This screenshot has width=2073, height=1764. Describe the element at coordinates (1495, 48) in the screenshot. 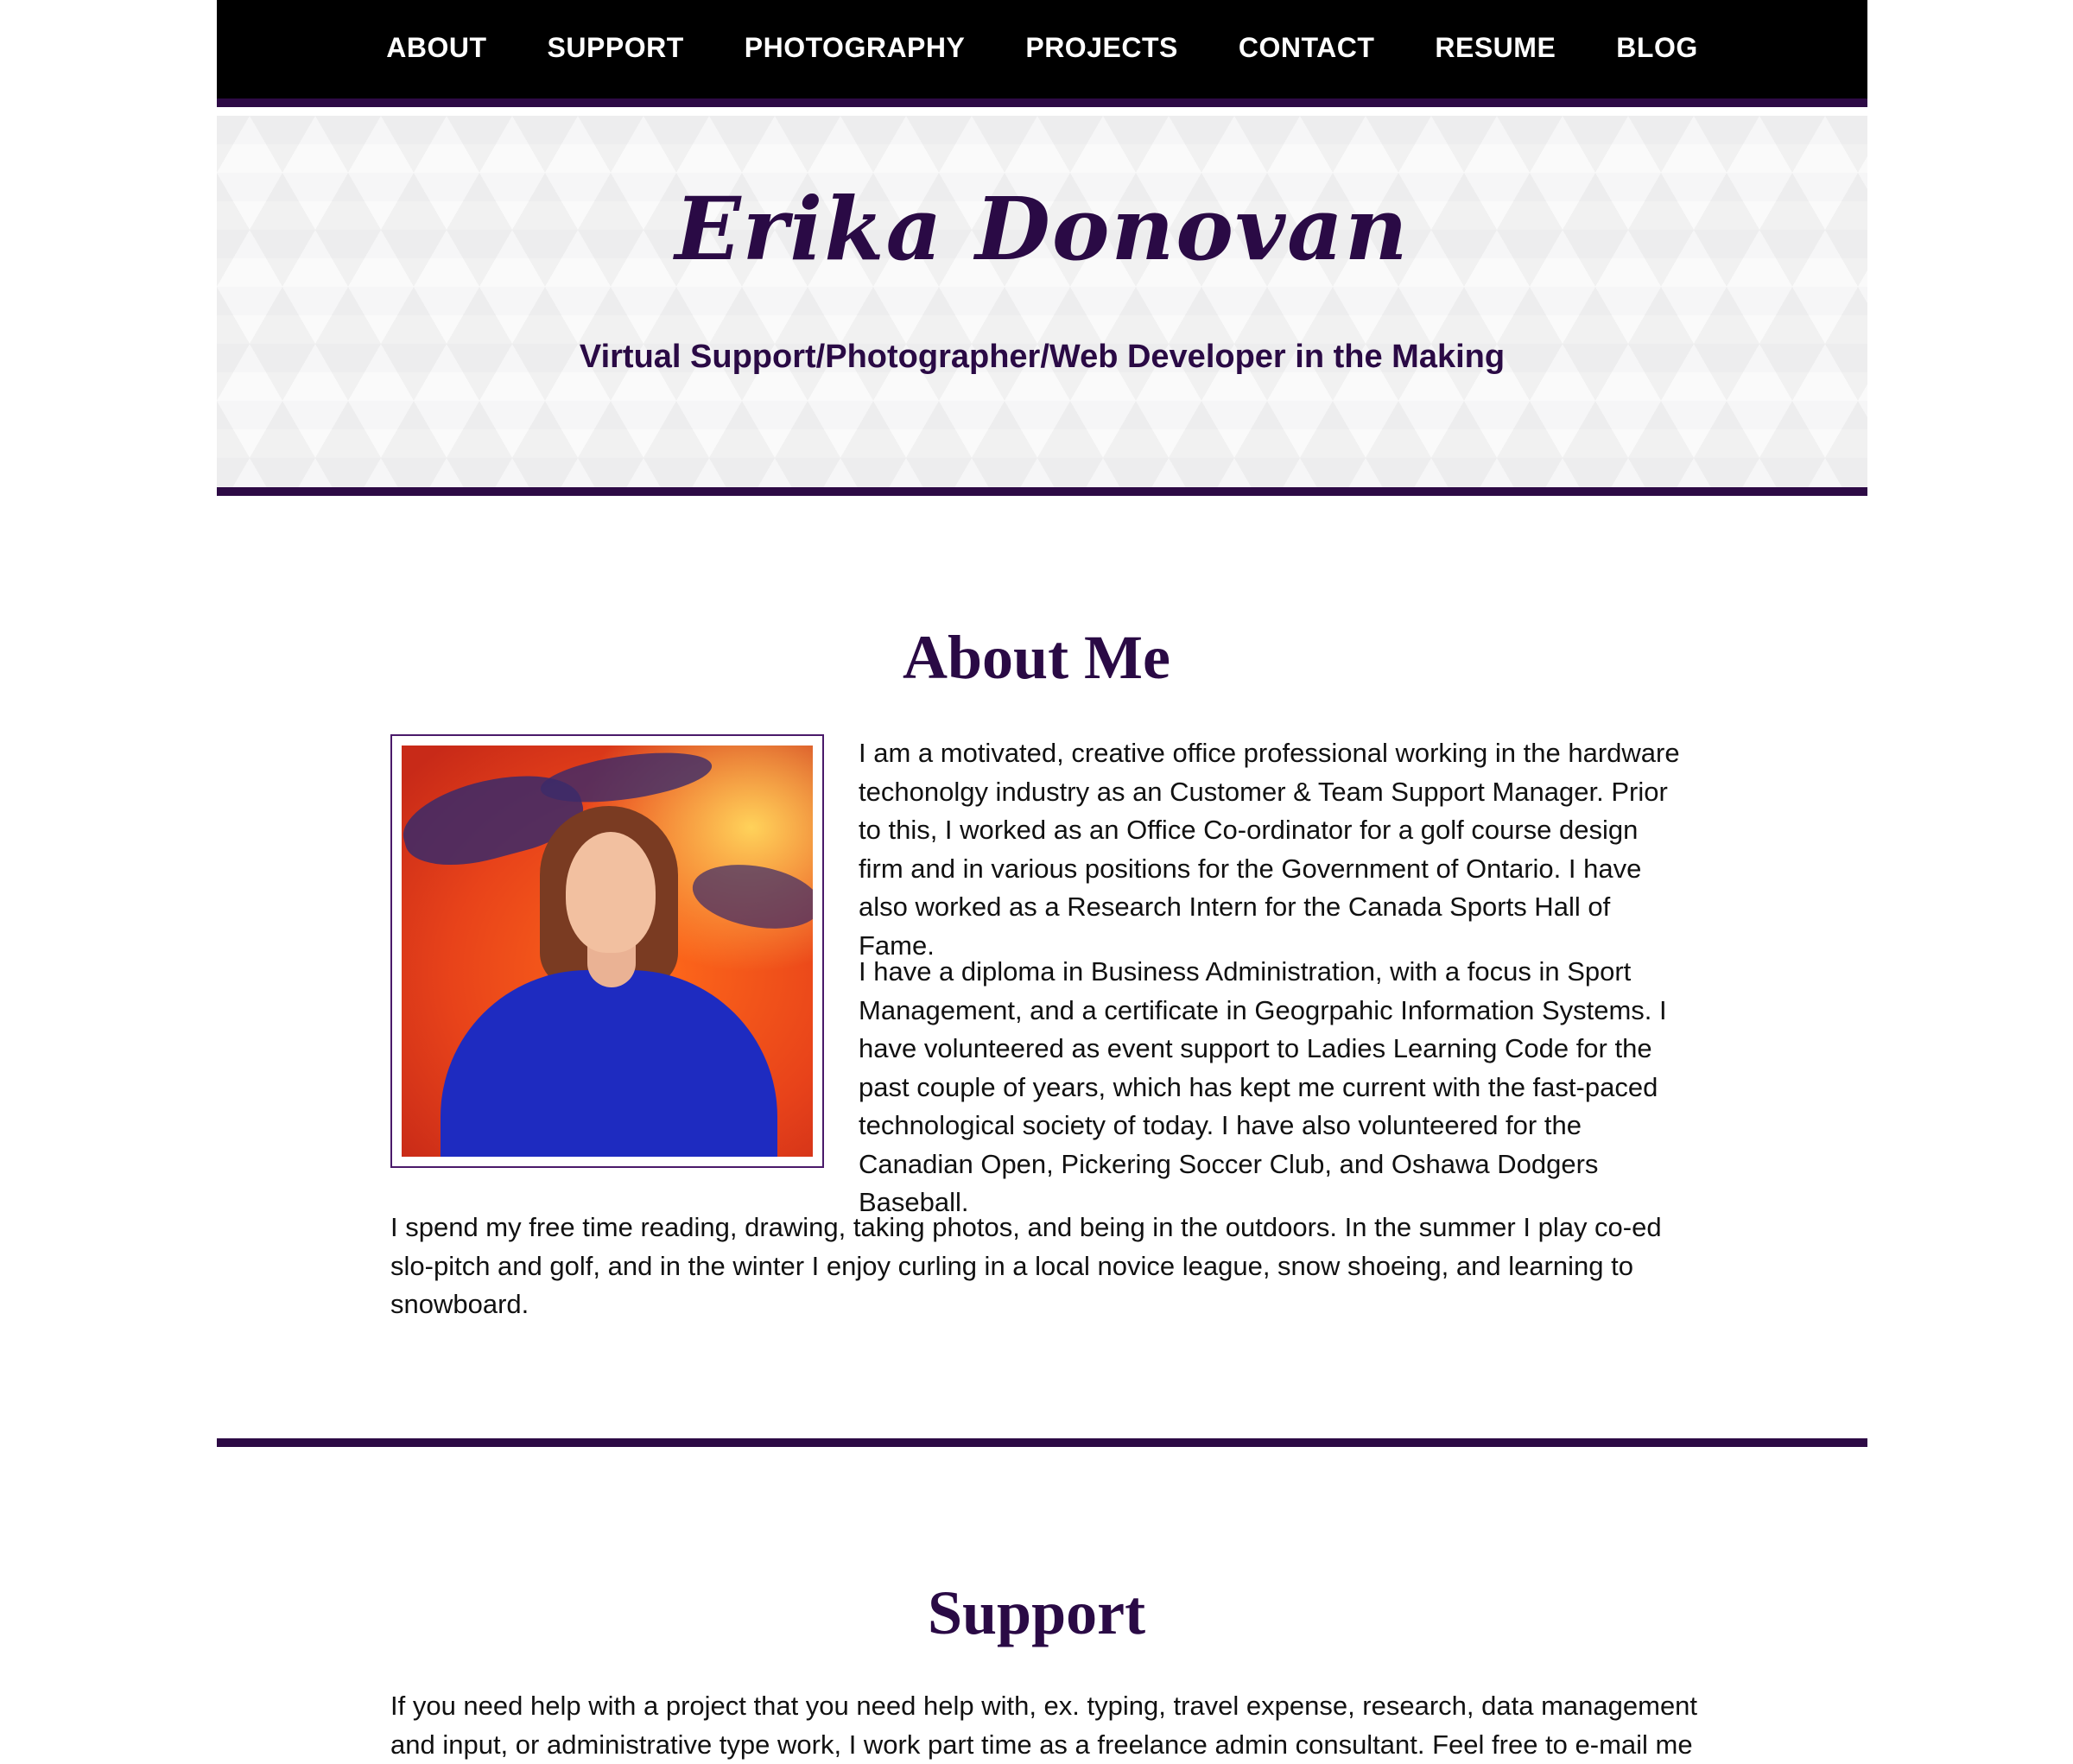

I see `nav-item-resume: RESUME` at that location.